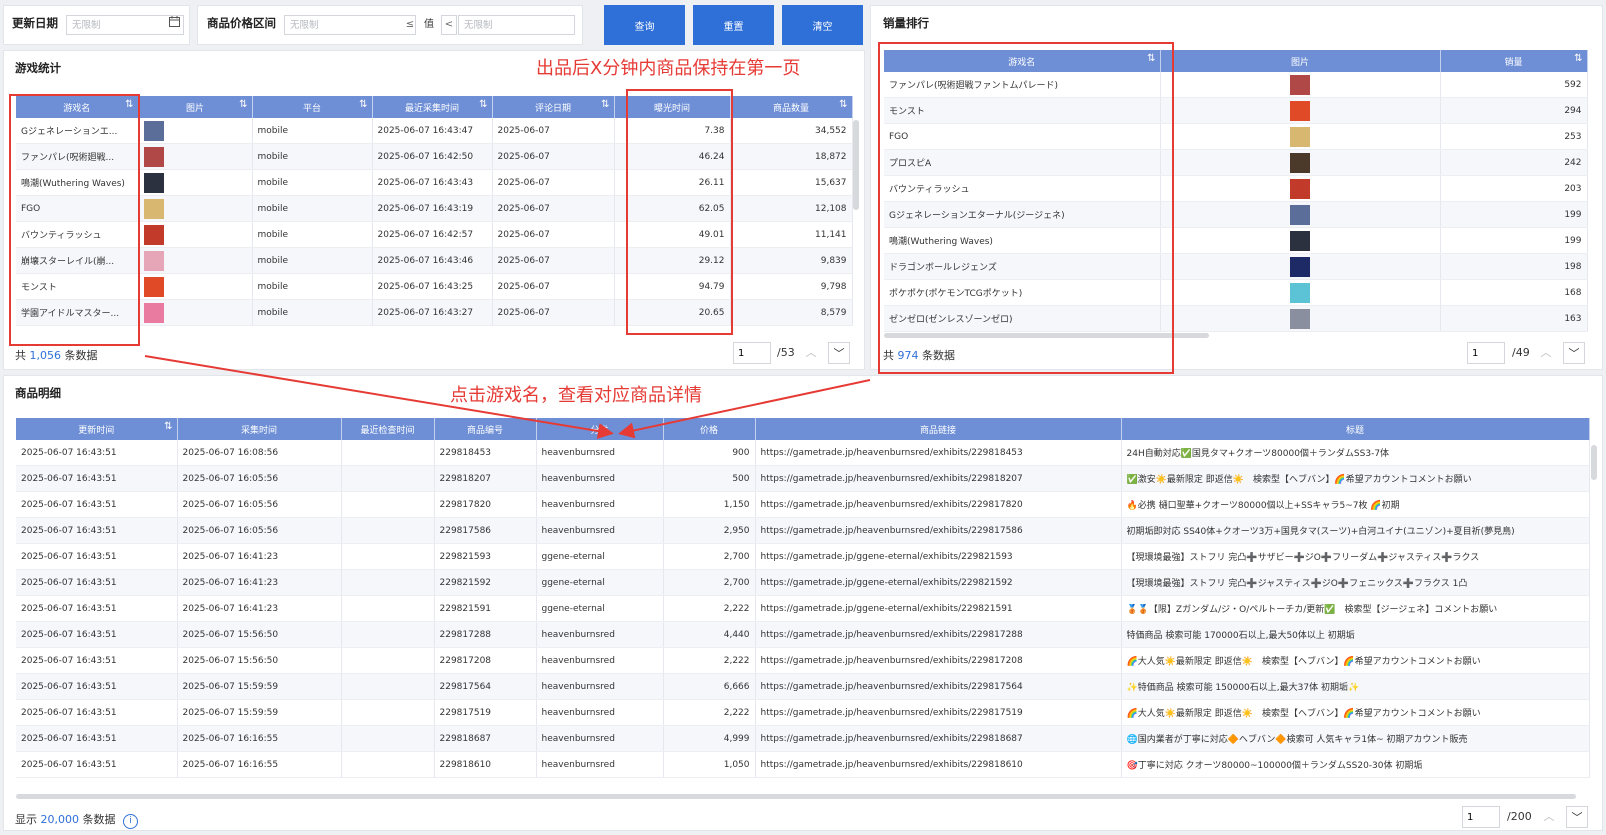 Image resolution: width=1606 pixels, height=835 pixels. I want to click on product-detail-page-input, so click(1481, 817).